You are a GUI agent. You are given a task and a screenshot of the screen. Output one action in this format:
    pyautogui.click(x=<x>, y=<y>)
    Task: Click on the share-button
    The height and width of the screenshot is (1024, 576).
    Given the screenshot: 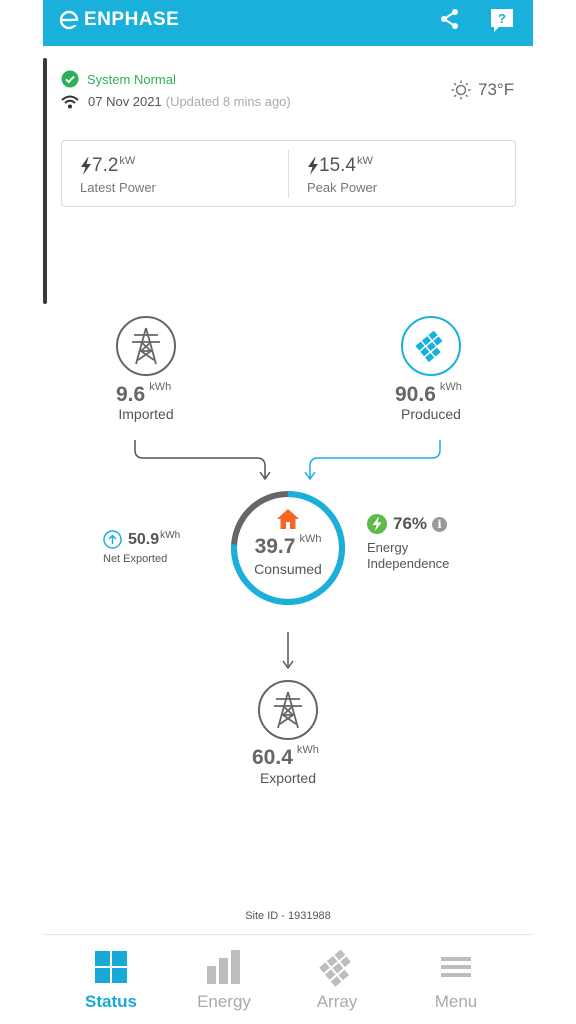 What is the action you would take?
    pyautogui.click(x=450, y=19)
    